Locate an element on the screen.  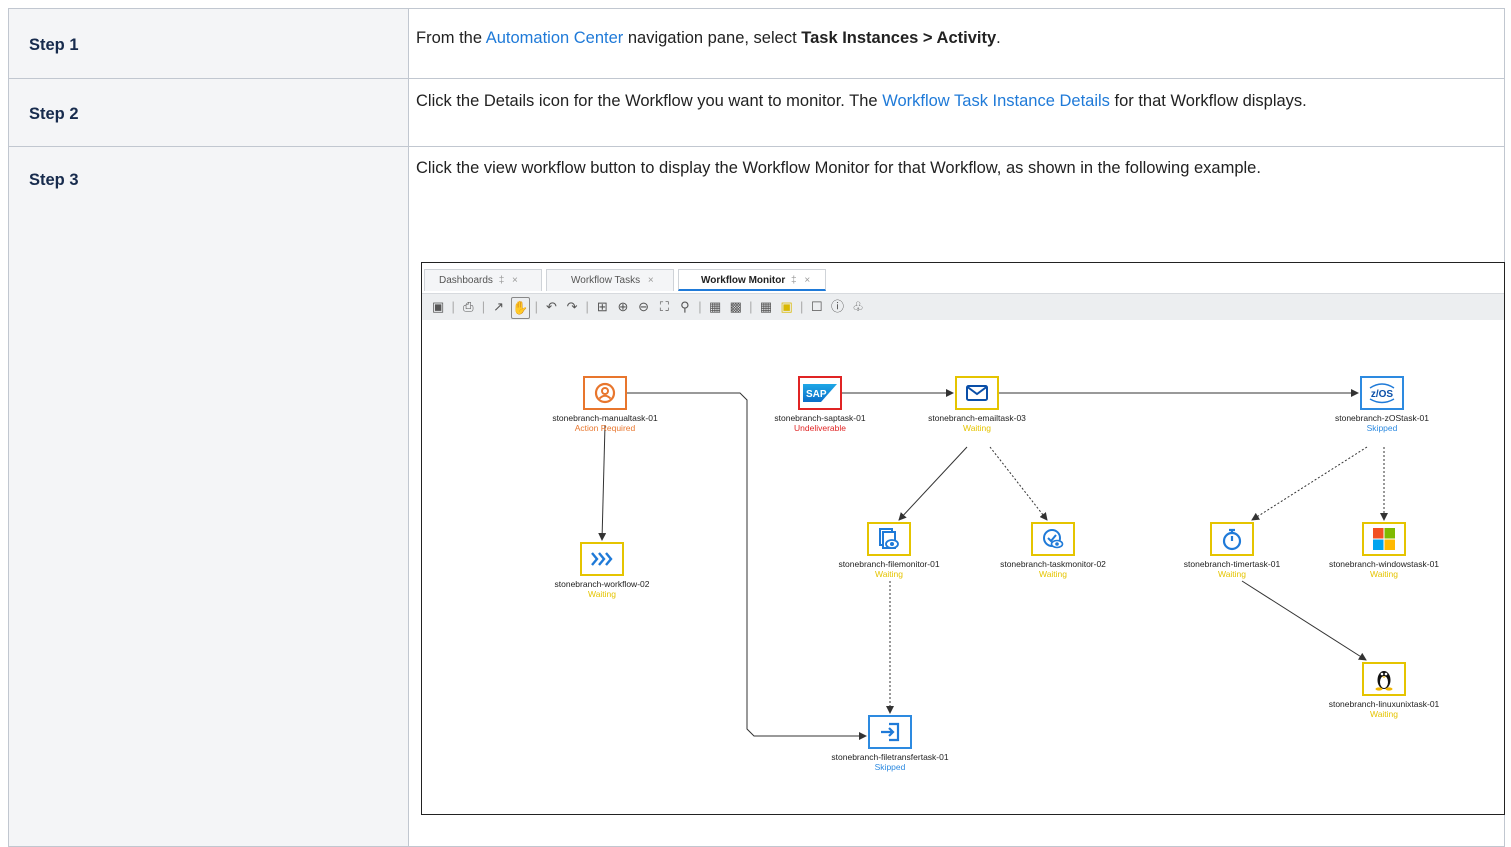
workflow-node-timer is located at coordinates (1232, 539).